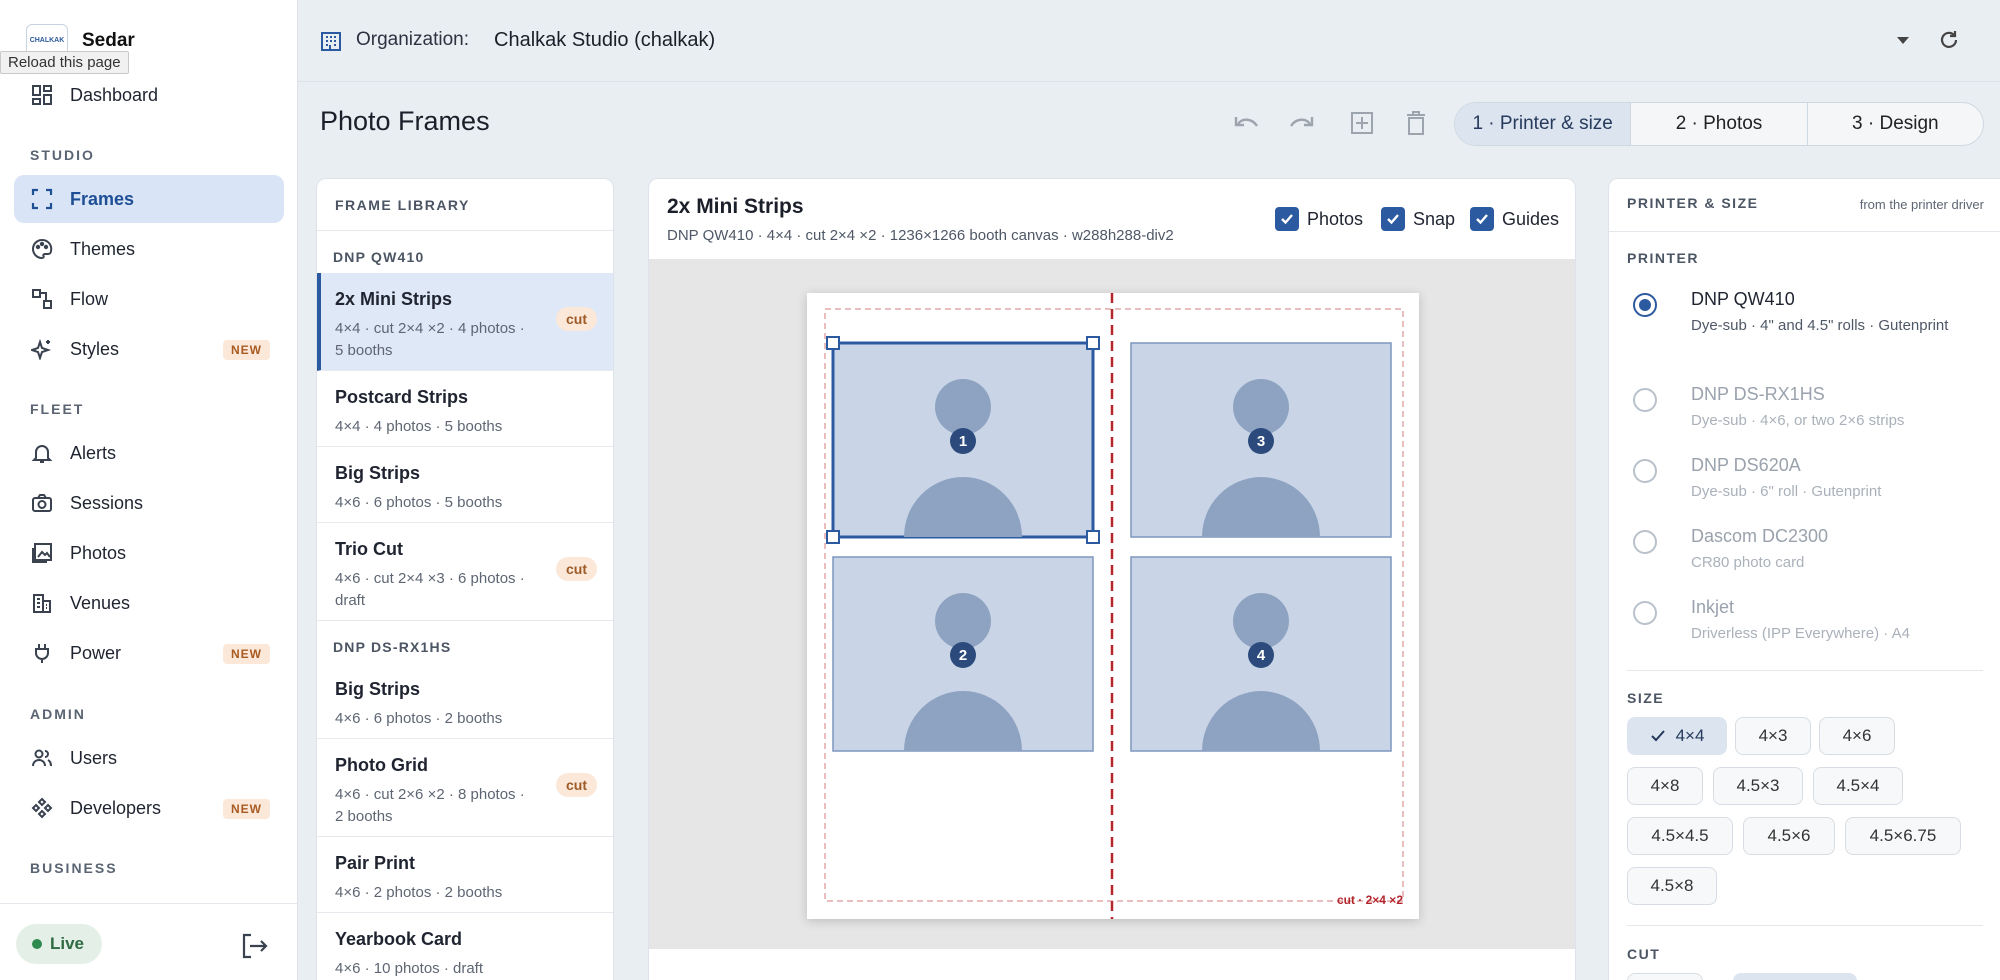 The image size is (2000, 980). Describe the element at coordinates (149, 249) in the screenshot. I see `sidebar-item-themes: Themes` at that location.